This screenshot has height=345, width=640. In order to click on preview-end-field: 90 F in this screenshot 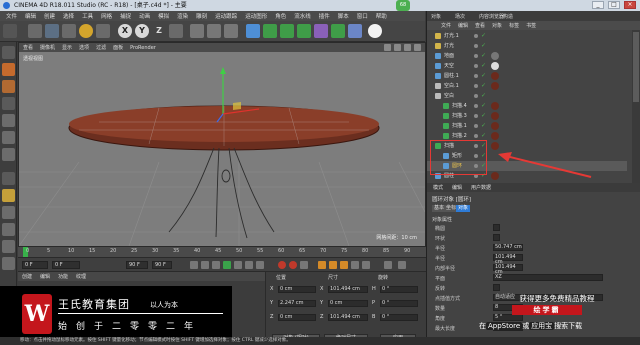, I will do `click(162, 265)`.